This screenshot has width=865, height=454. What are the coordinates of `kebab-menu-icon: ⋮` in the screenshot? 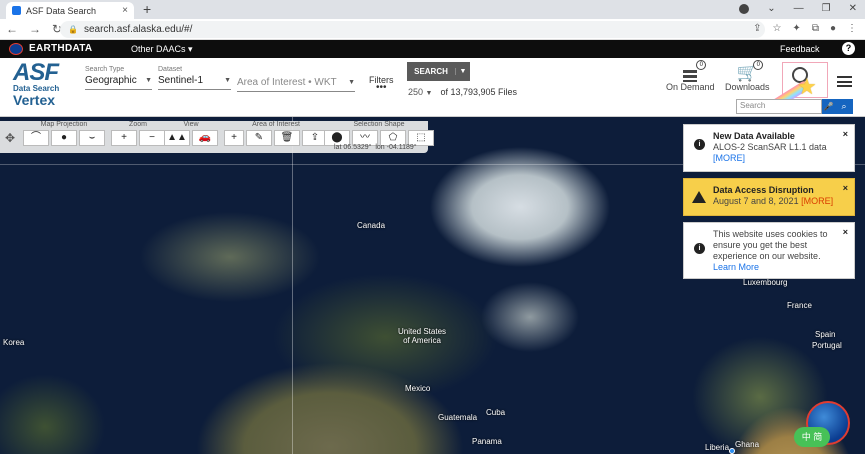 It's located at (852, 28).